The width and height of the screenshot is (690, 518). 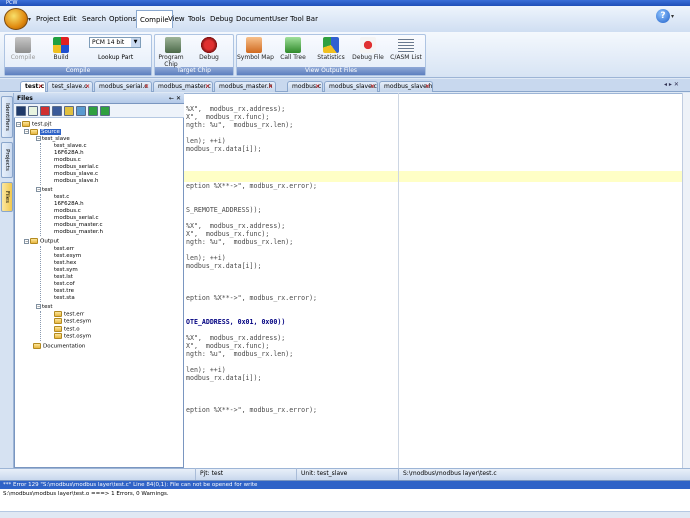 What do you see at coordinates (99, 125) in the screenshot?
I see `tree-item-project: − test.pjt` at bounding box center [99, 125].